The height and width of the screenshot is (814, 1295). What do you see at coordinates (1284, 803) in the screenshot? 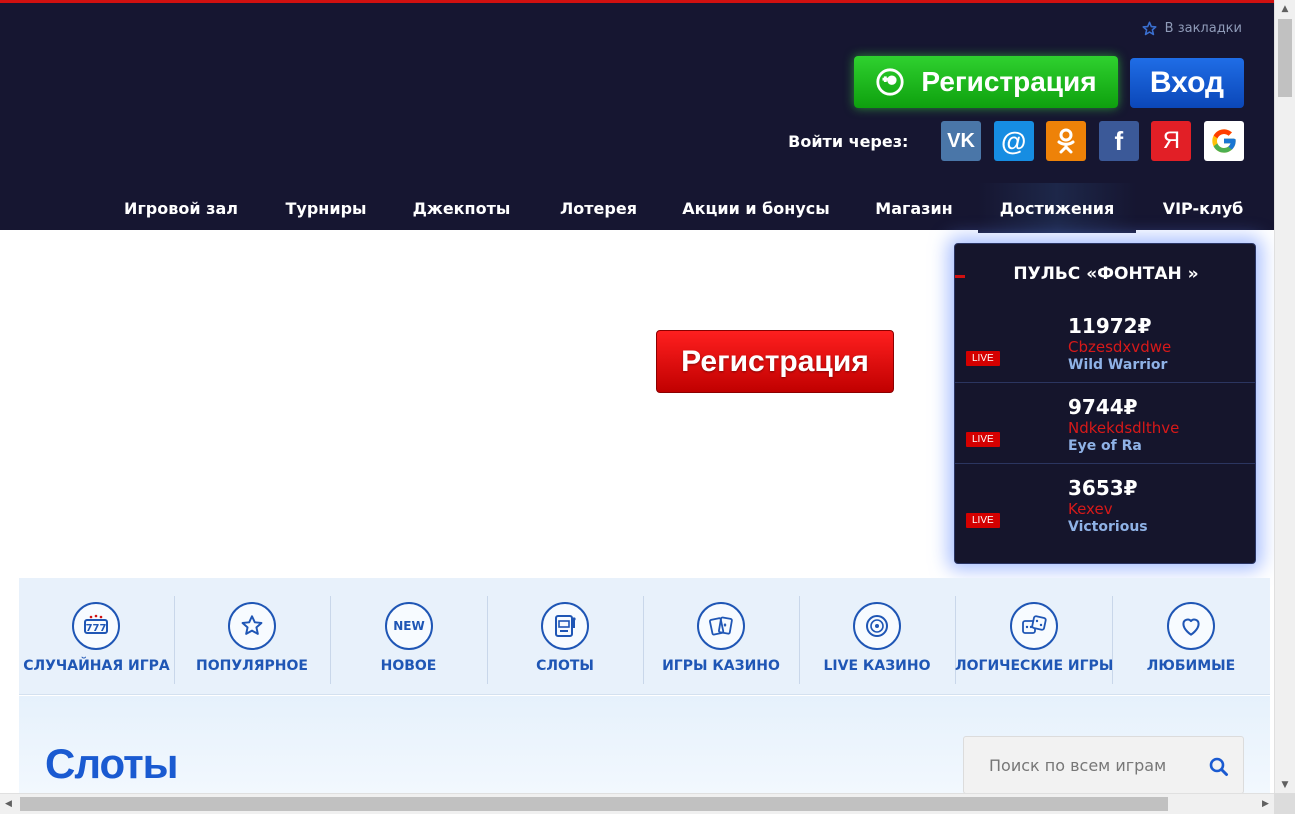
I see `scrollbar-corner` at bounding box center [1284, 803].